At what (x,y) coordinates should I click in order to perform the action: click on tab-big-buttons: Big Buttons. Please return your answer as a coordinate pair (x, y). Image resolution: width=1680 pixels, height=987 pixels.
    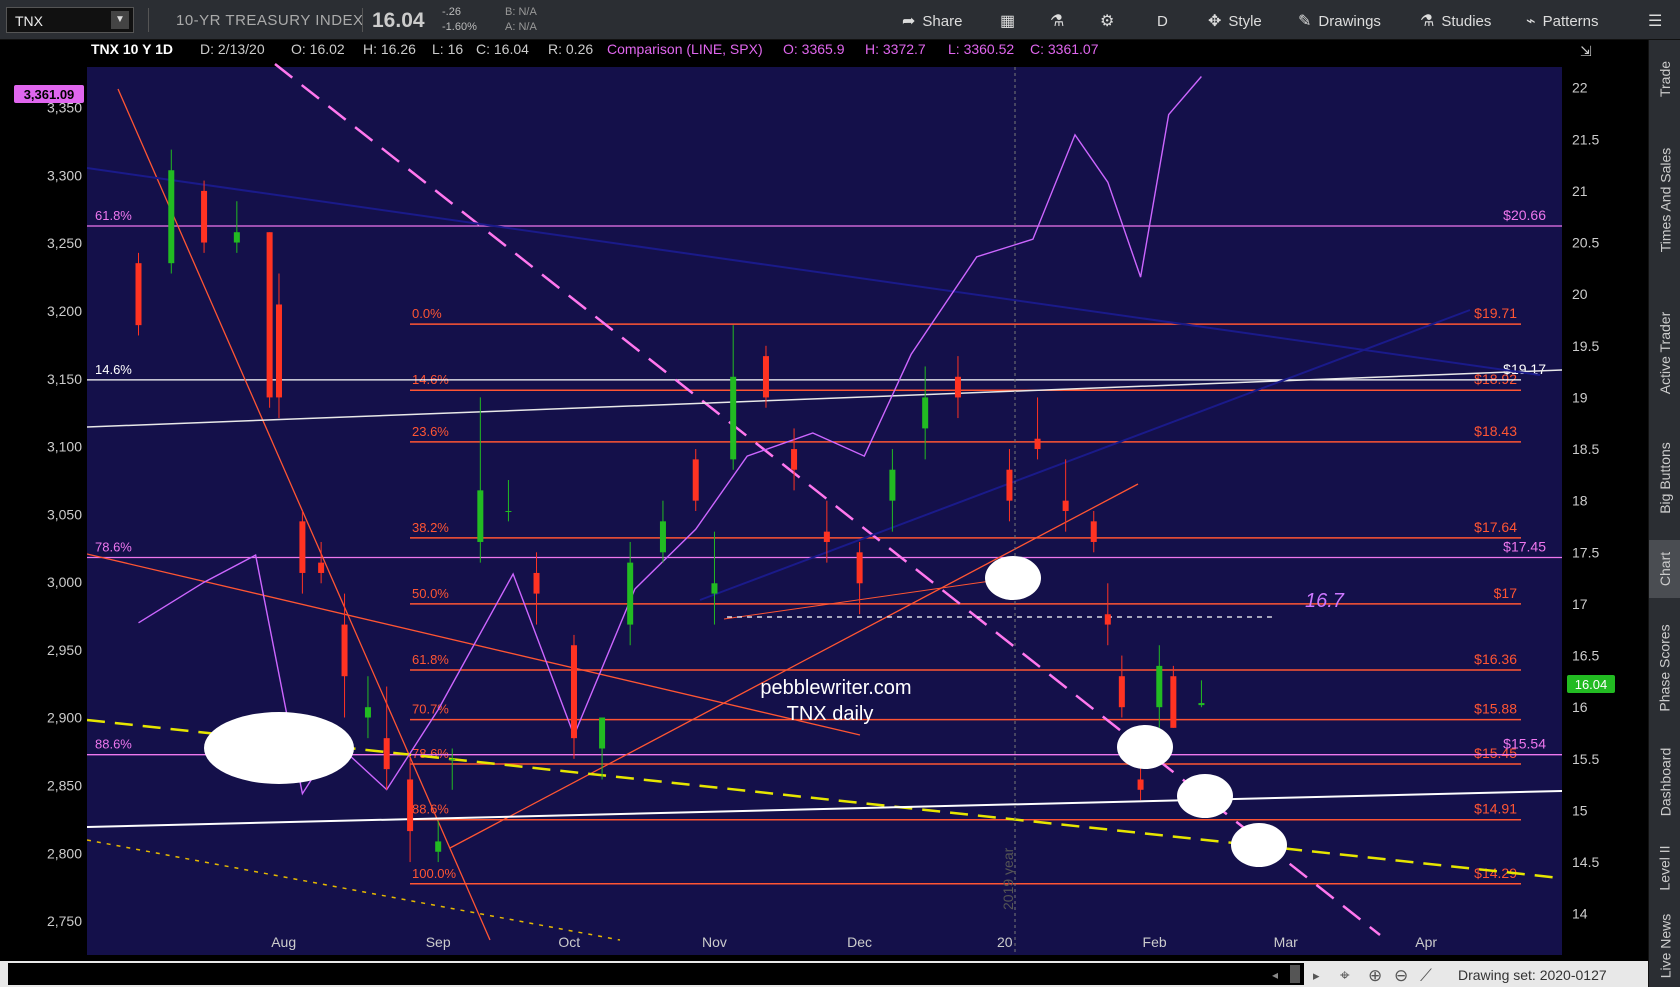
    Looking at the image, I should click on (1664, 478).